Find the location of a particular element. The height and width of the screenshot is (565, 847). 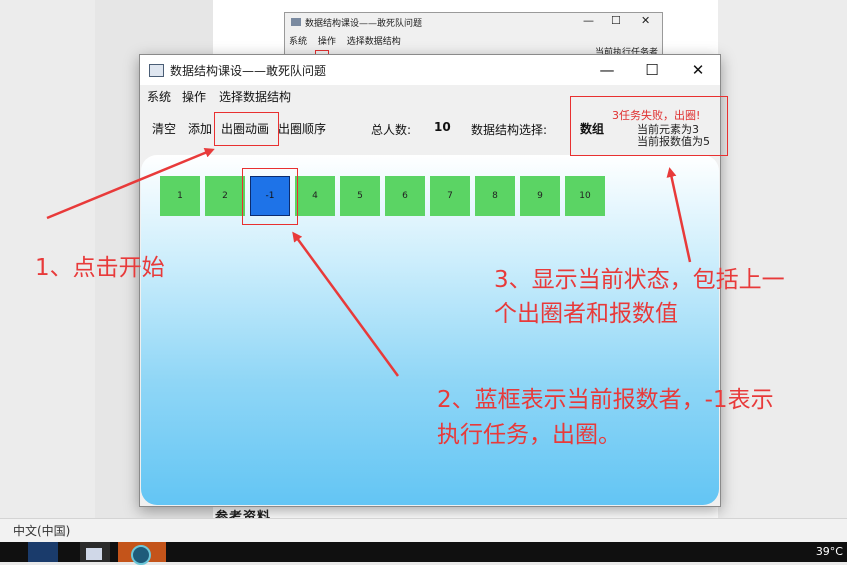

window-icon is located at coordinates (94, 554).